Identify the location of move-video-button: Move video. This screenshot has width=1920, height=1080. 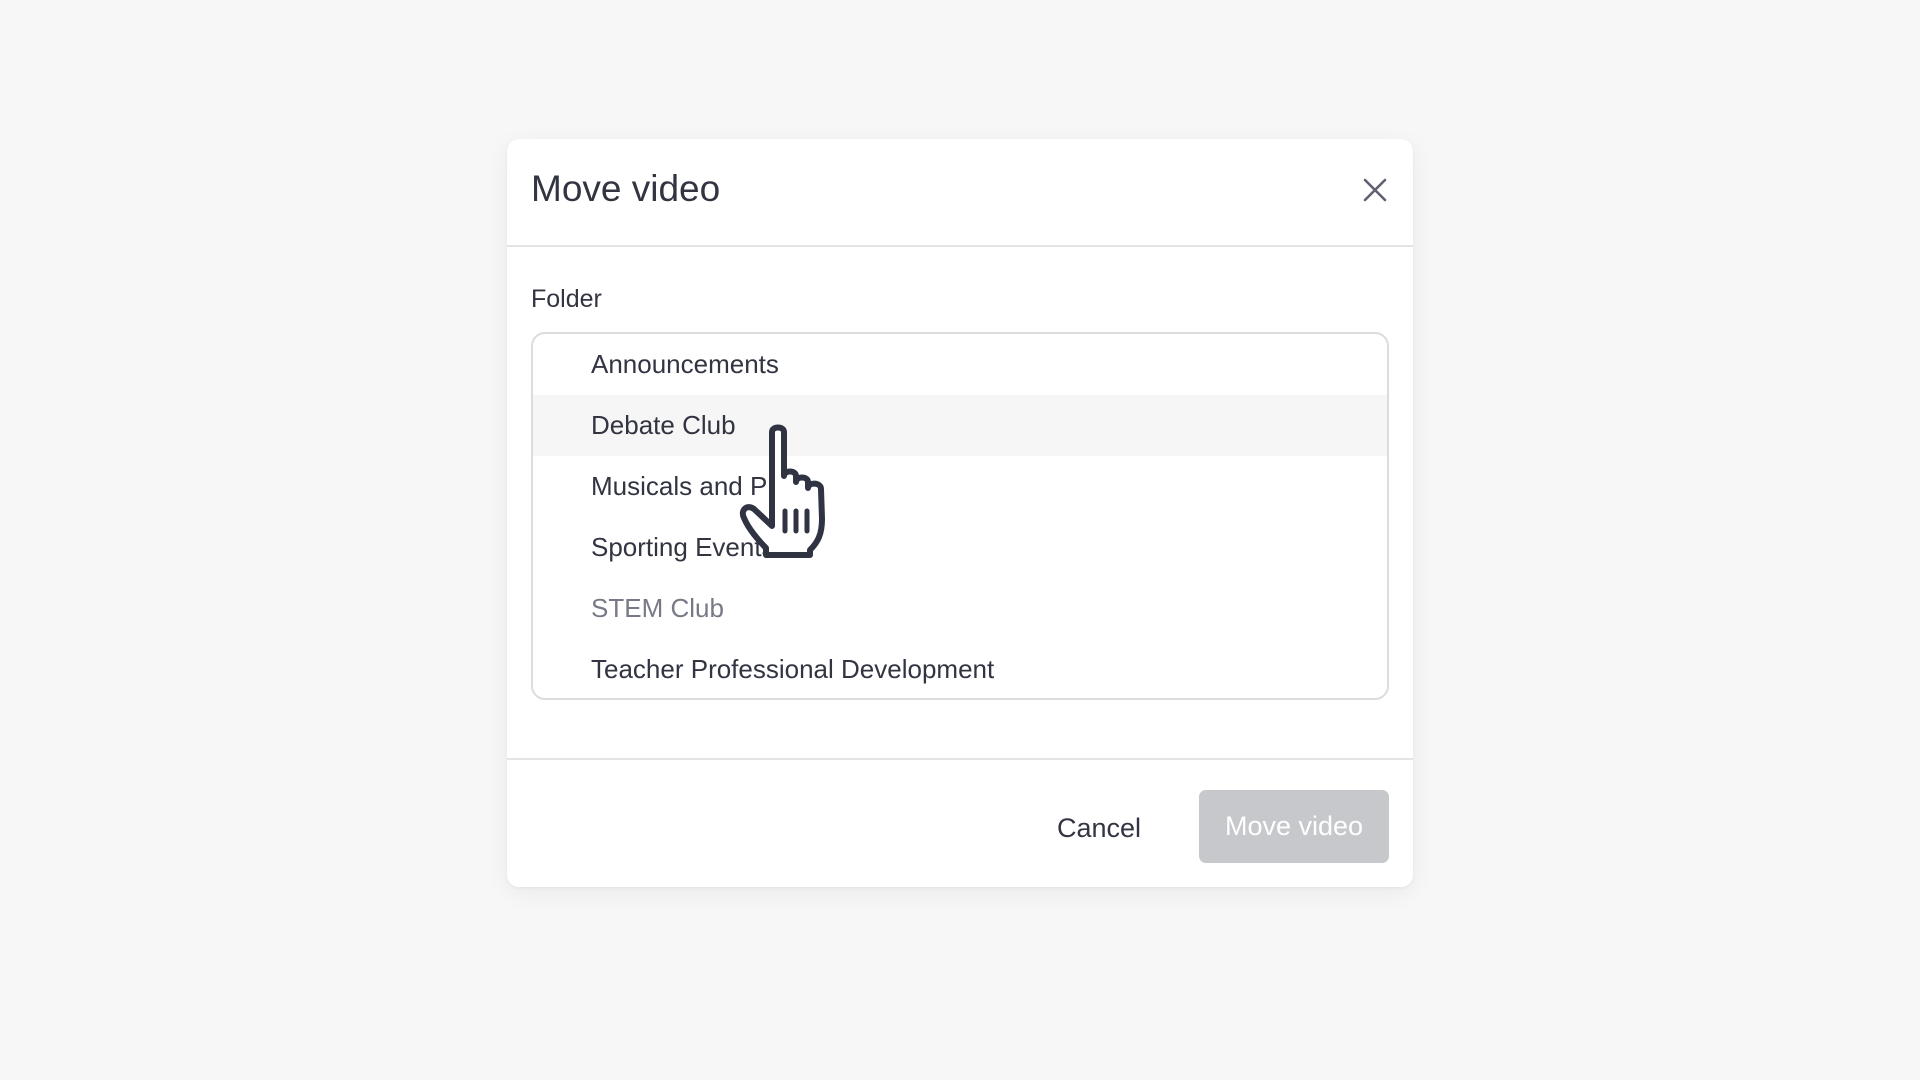
(1294, 826).